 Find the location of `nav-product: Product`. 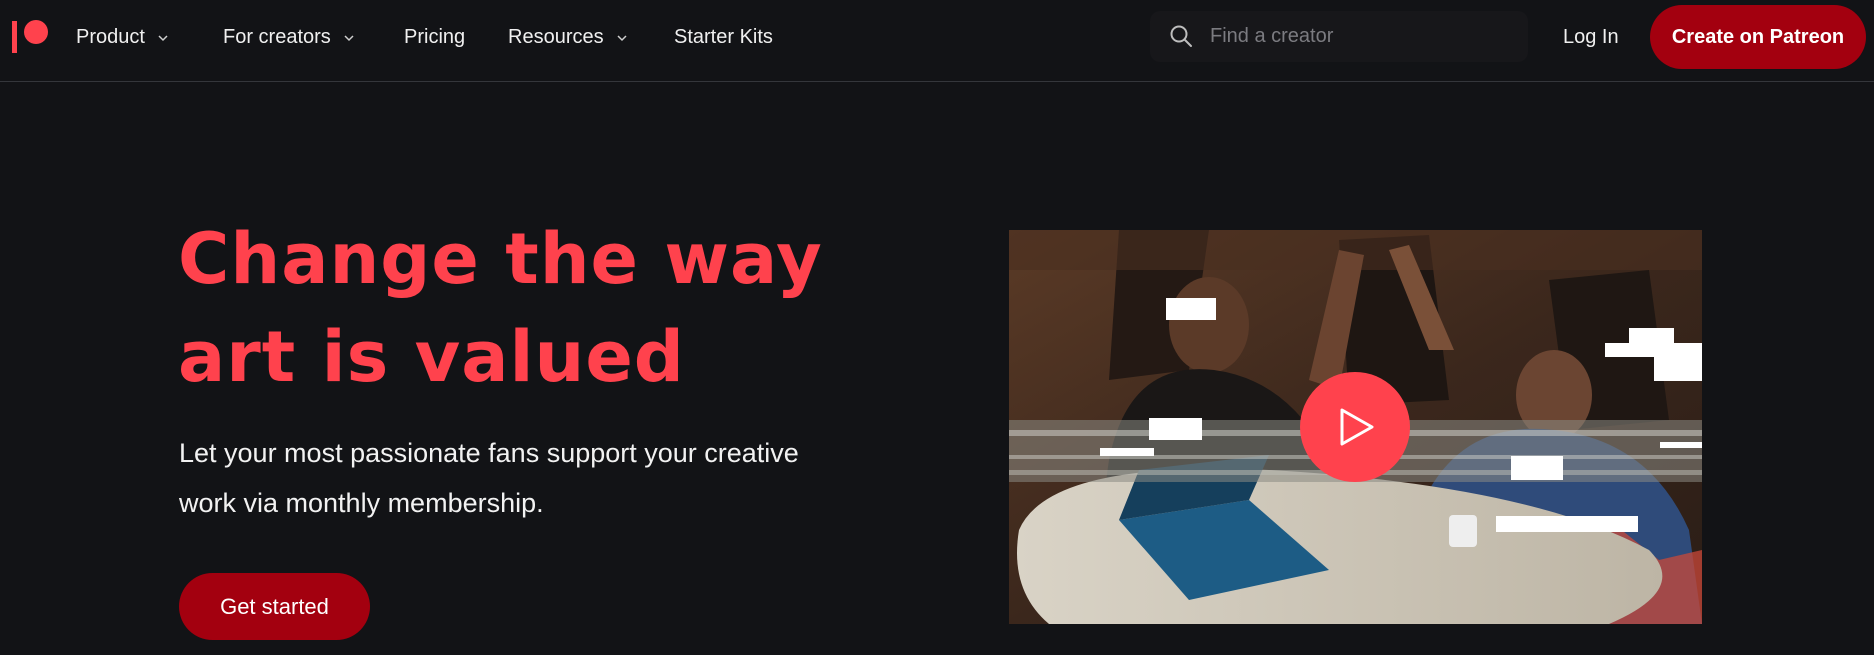

nav-product: Product is located at coordinates (122, 37).